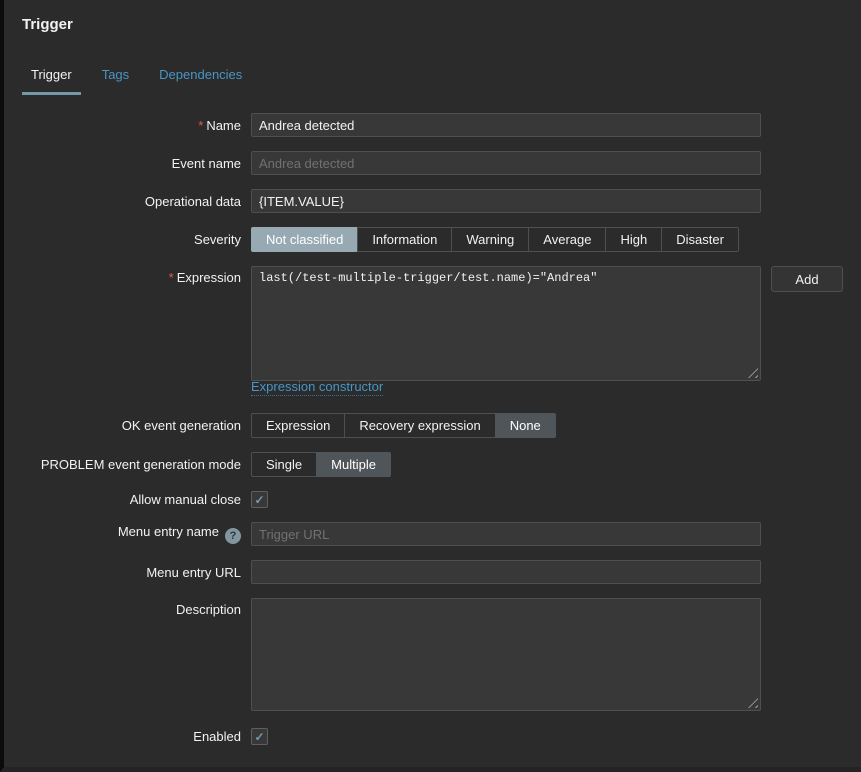 Image resolution: width=861 pixels, height=772 pixels. I want to click on ok-event-option-none: None, so click(525, 425).